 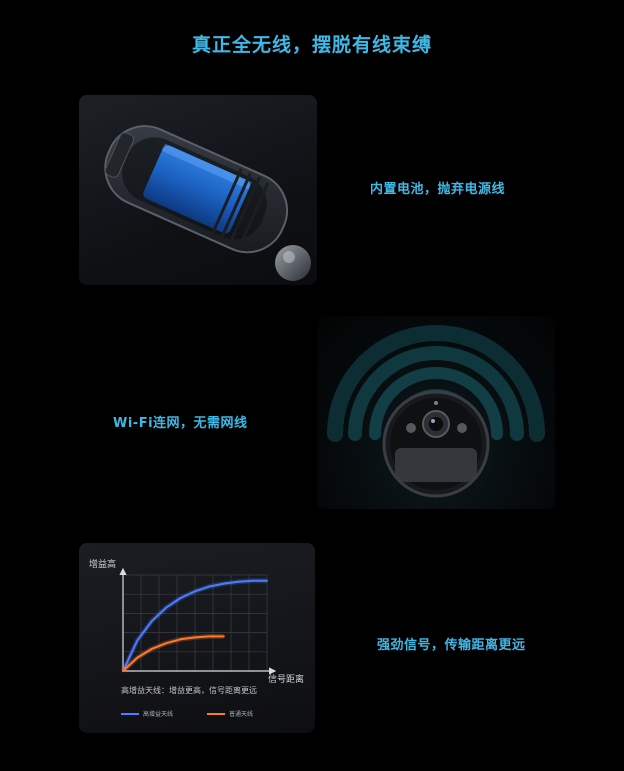 What do you see at coordinates (286, 680) in the screenshot?
I see `chart-x-label: 信号距离` at bounding box center [286, 680].